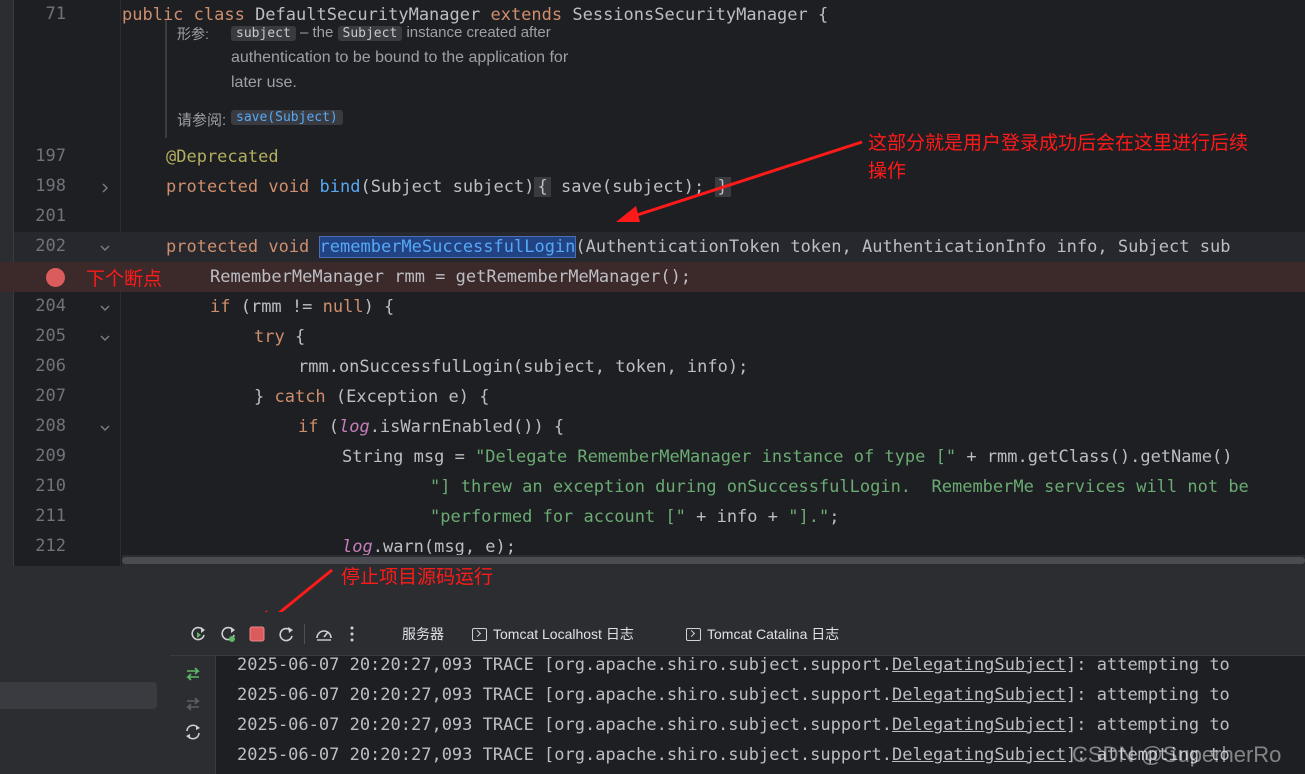  Describe the element at coordinates (762, 634) in the screenshot. I see `tab-tomcat-catalina-log: Tomcat Catalina 日志` at that location.